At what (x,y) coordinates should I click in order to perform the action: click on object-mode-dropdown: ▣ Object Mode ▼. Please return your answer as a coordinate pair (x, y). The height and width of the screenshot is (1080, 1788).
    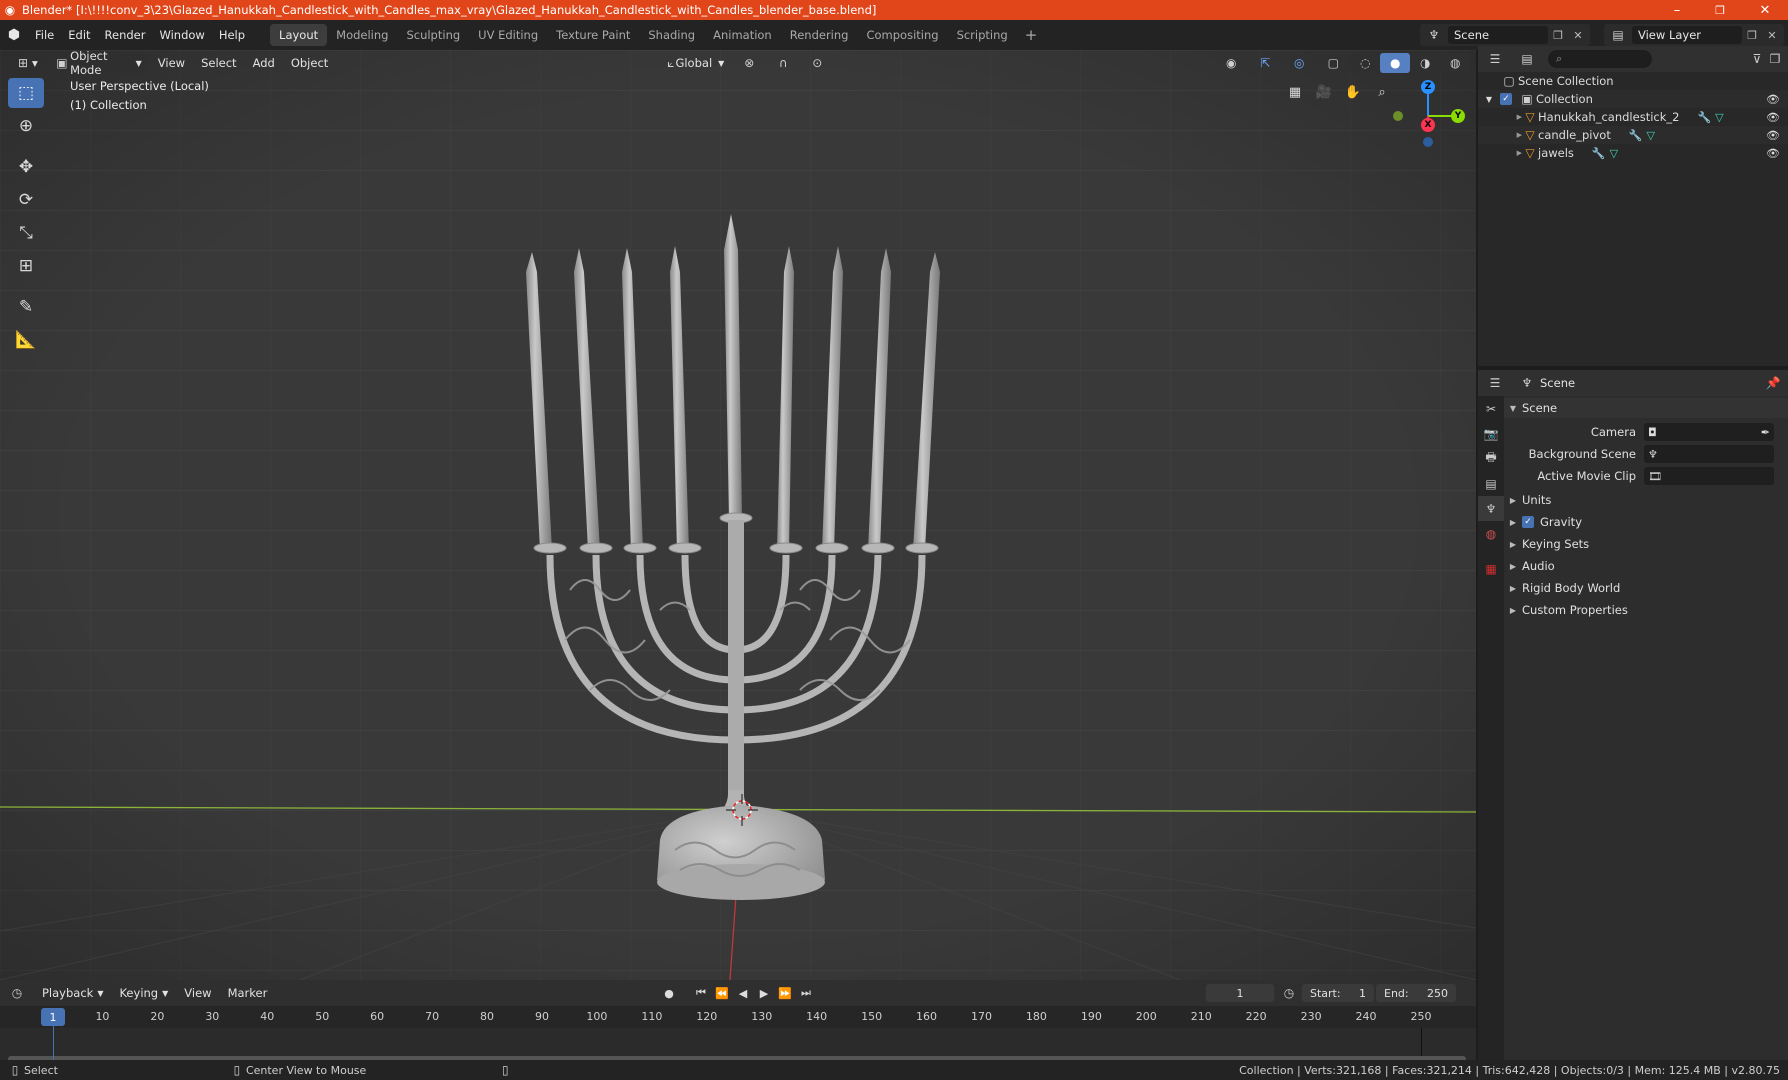
    Looking at the image, I should click on (97, 63).